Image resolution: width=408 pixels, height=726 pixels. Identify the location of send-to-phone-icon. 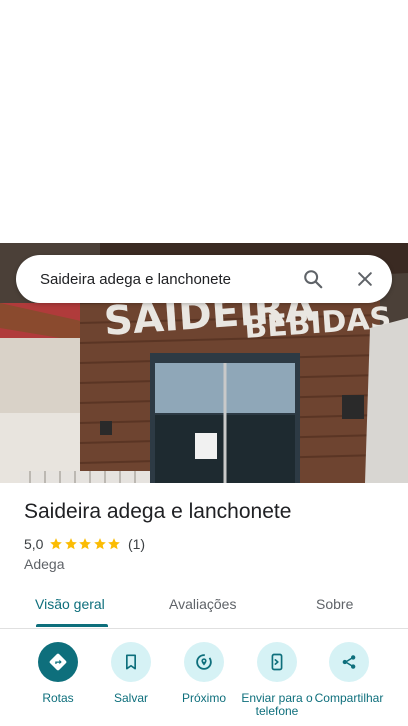
(277, 662).